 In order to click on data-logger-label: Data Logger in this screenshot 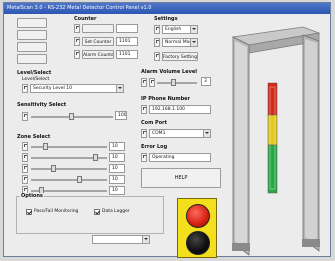, I will do `click(116, 211)`.